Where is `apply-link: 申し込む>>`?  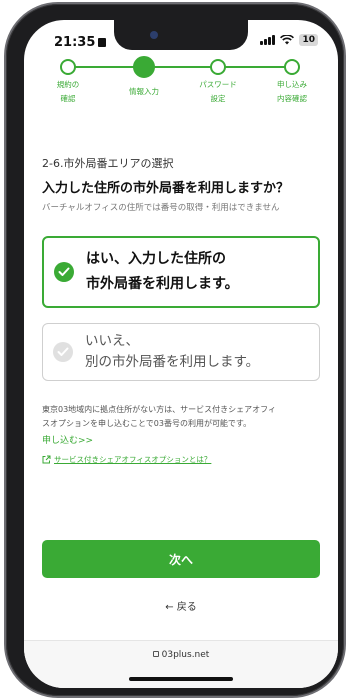
apply-link: 申し込む>> is located at coordinates (67, 439).